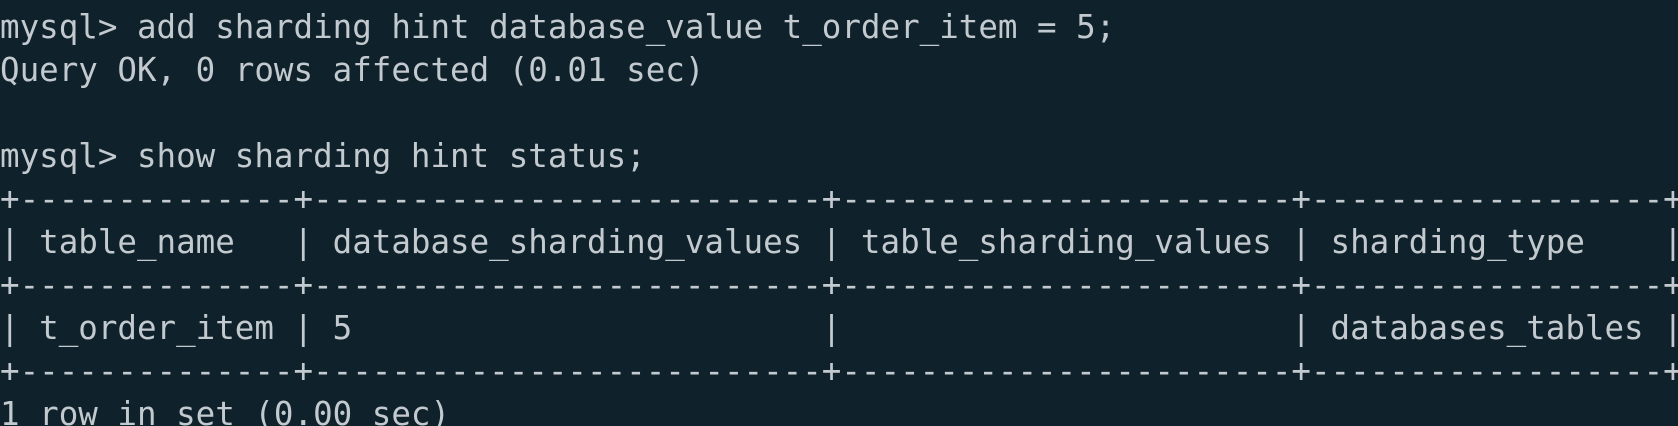  I want to click on command-show-sharding-hint-status: mysql> show sharding hint status;, so click(323, 156).